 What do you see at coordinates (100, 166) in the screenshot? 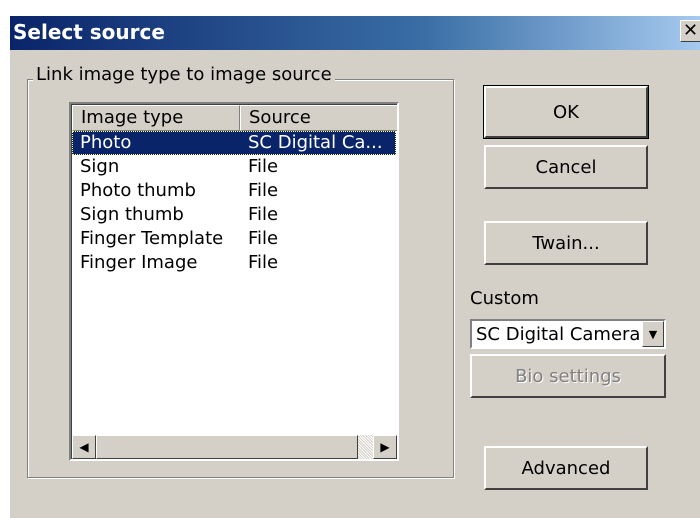
I see `cell-image-type: Sign` at bounding box center [100, 166].